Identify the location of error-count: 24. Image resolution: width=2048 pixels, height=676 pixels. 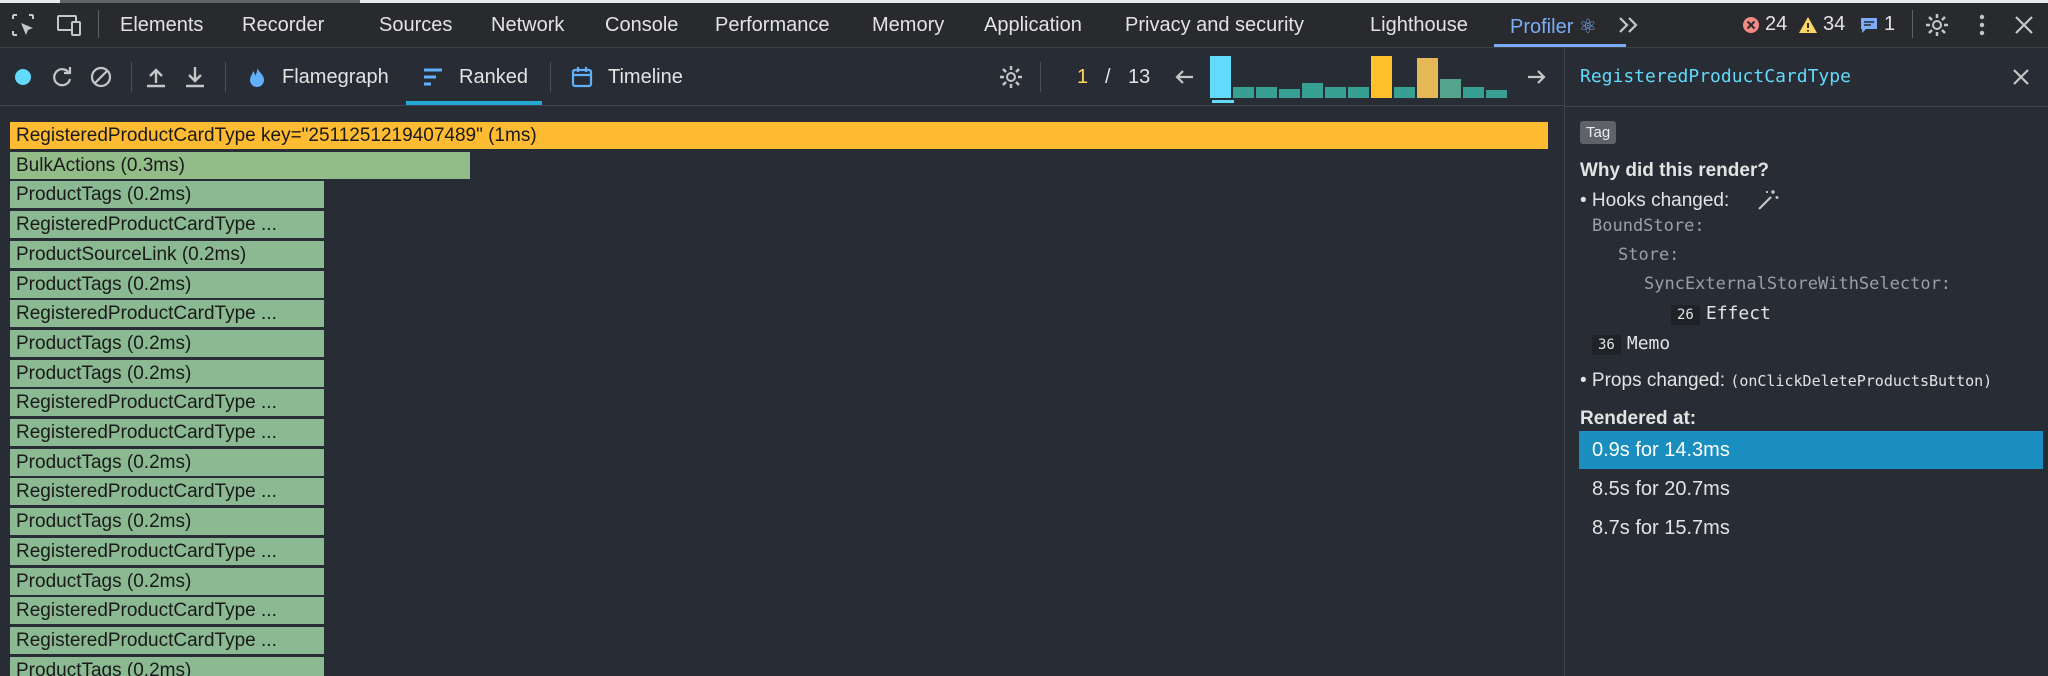
(1776, 24).